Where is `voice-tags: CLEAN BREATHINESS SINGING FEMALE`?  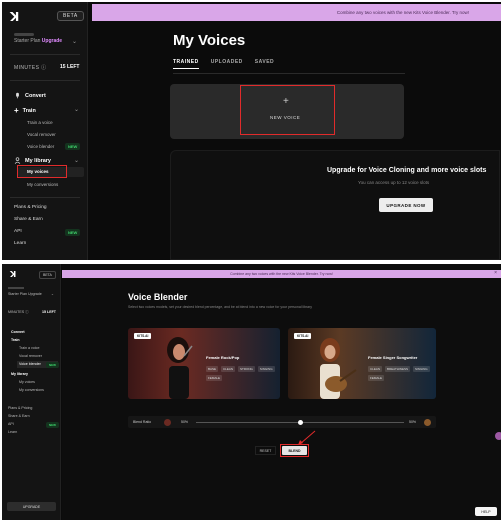
voice-tags: CLEAN BREATHINESS SINGING FEMALE is located at coordinates (402, 373).